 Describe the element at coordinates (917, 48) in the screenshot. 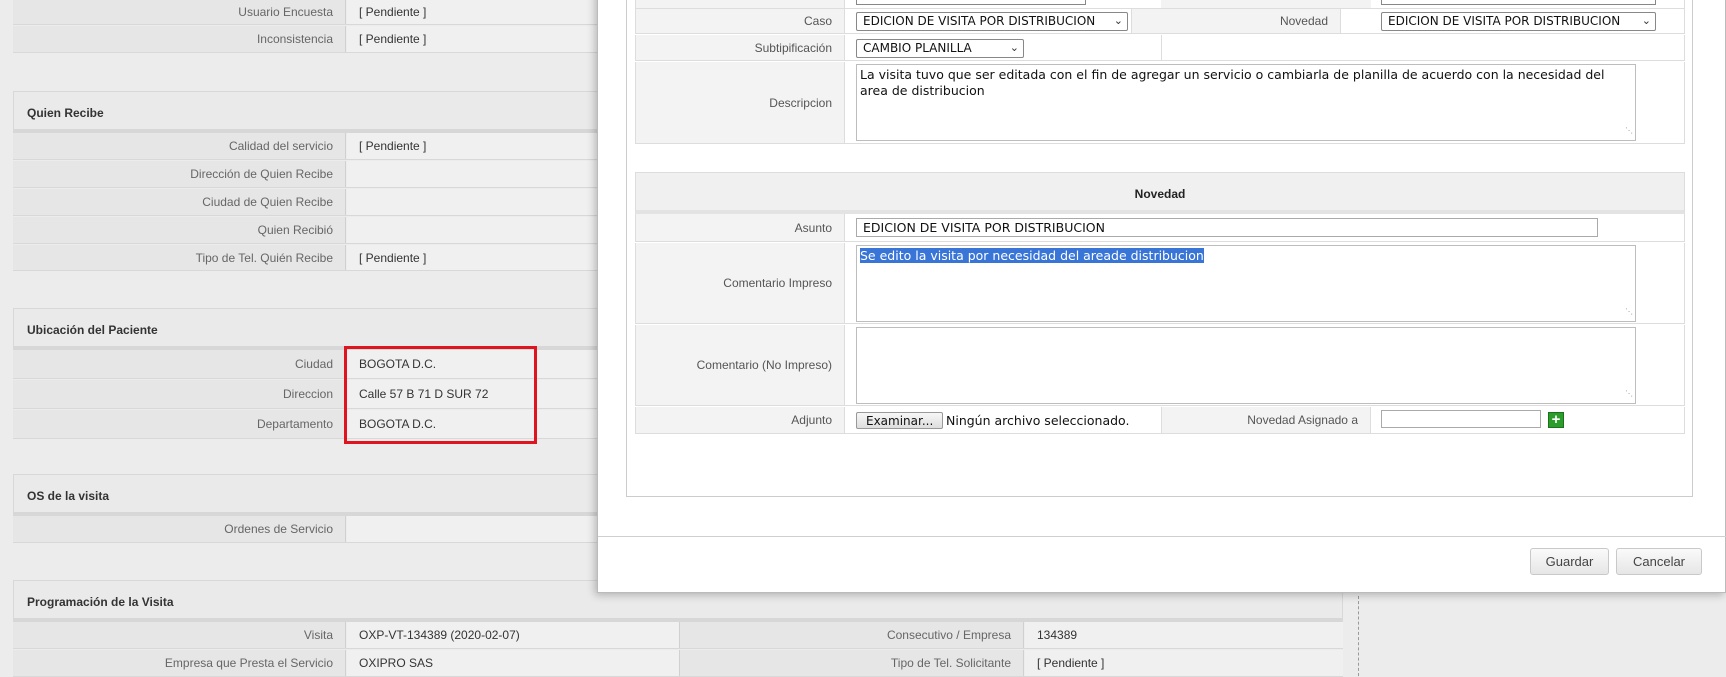

I see `subtipificacion-select-value: CAMBIO PLANILLA` at that location.